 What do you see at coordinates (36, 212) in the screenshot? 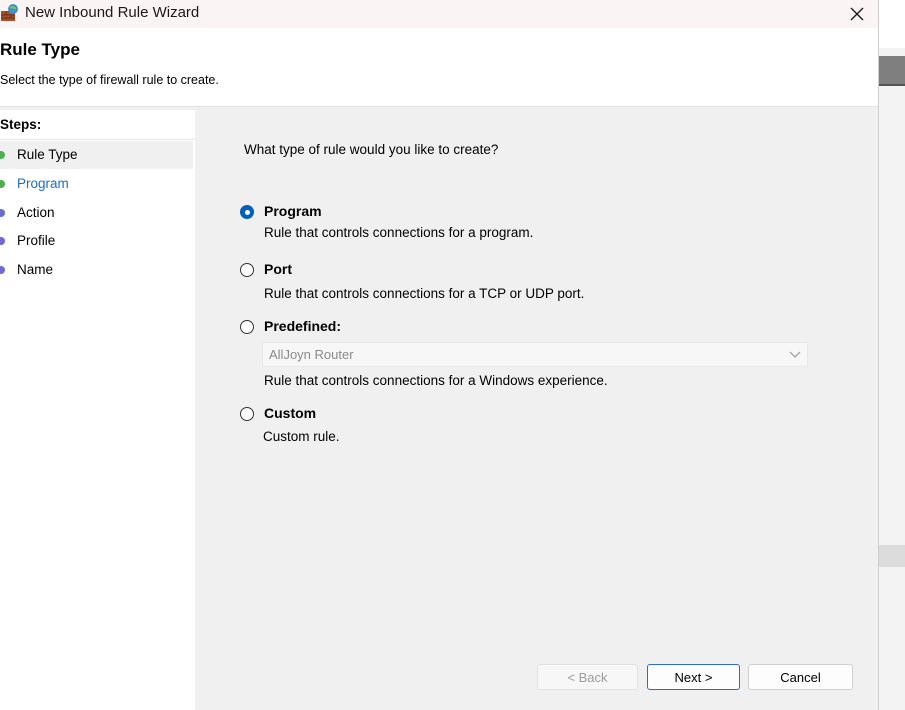
I see `step-label: Action` at bounding box center [36, 212].